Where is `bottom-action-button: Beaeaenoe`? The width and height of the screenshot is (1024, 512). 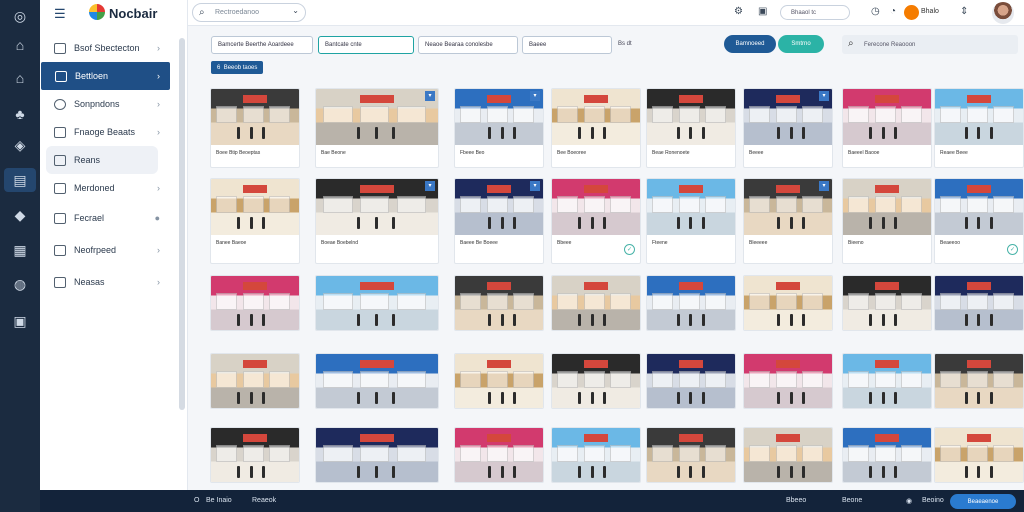 bottom-action-button: Beaeaenoe is located at coordinates (983, 501).